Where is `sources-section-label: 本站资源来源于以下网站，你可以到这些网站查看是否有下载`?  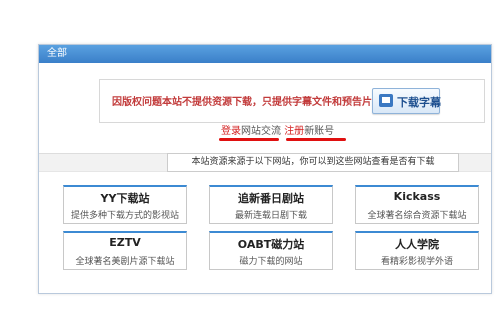
sources-section-label: 本站资源来源于以下网站，你可以到这些网站查看是否有下载 is located at coordinates (313, 162).